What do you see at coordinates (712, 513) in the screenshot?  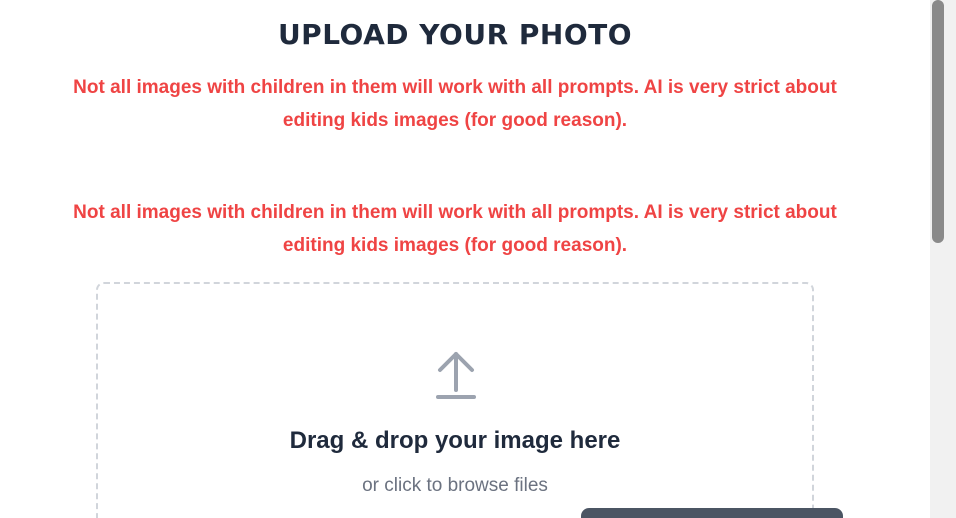 I see `floating-action-button` at bounding box center [712, 513].